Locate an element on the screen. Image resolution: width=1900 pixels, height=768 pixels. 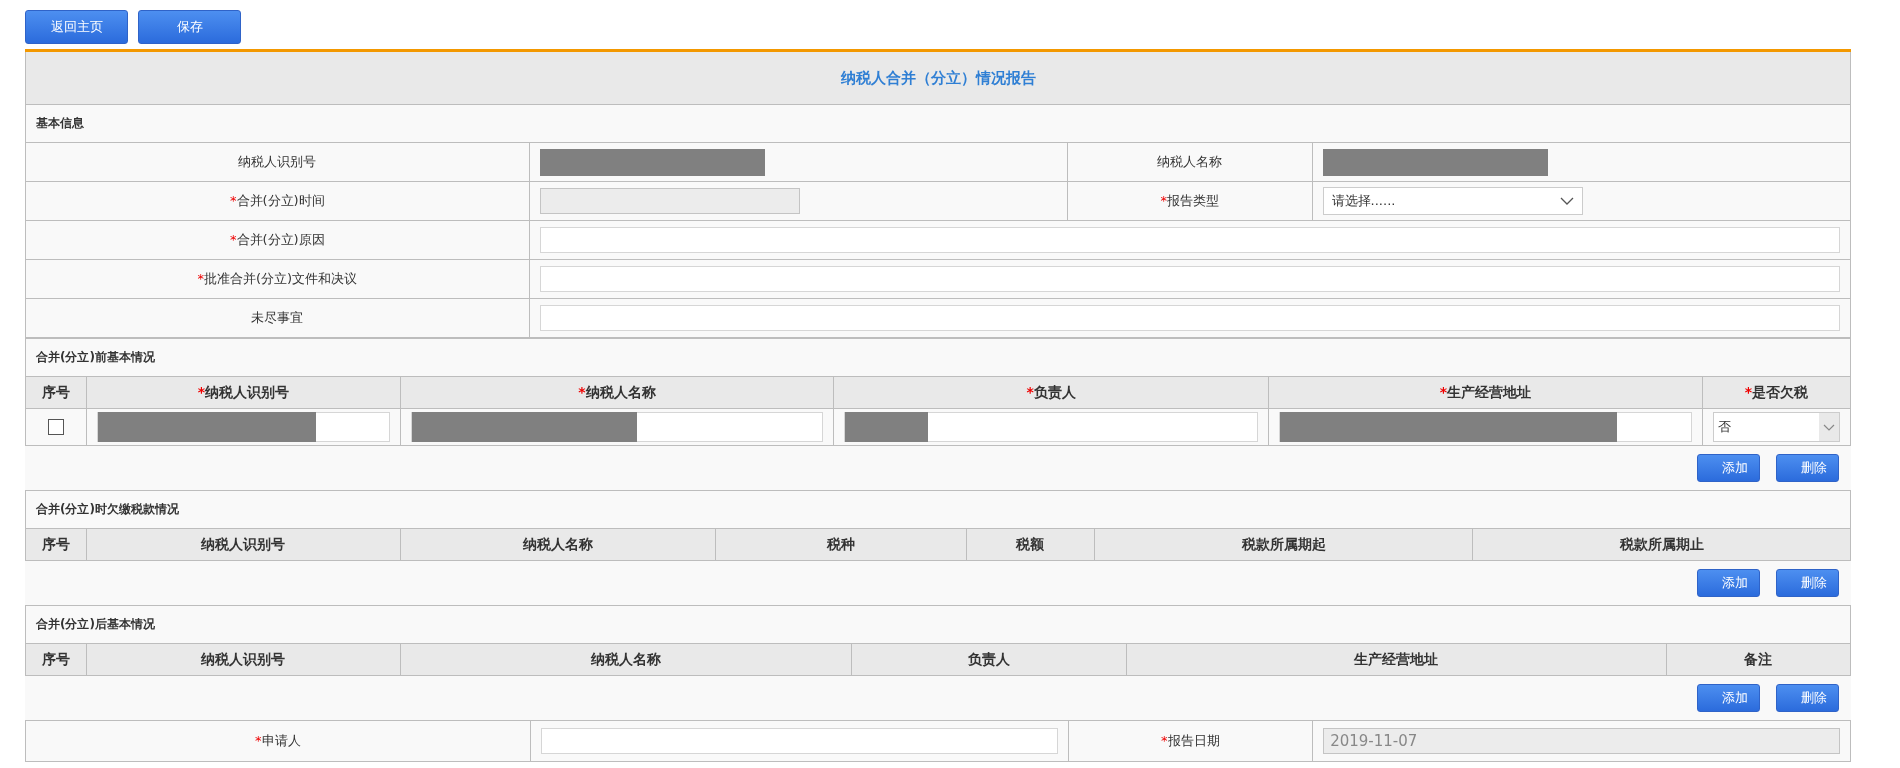
checkbox is located at coordinates (56, 427).